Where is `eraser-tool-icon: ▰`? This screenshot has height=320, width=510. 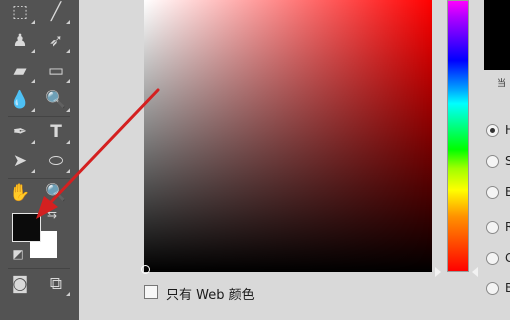 eraser-tool-icon: ▰ is located at coordinates (20, 71).